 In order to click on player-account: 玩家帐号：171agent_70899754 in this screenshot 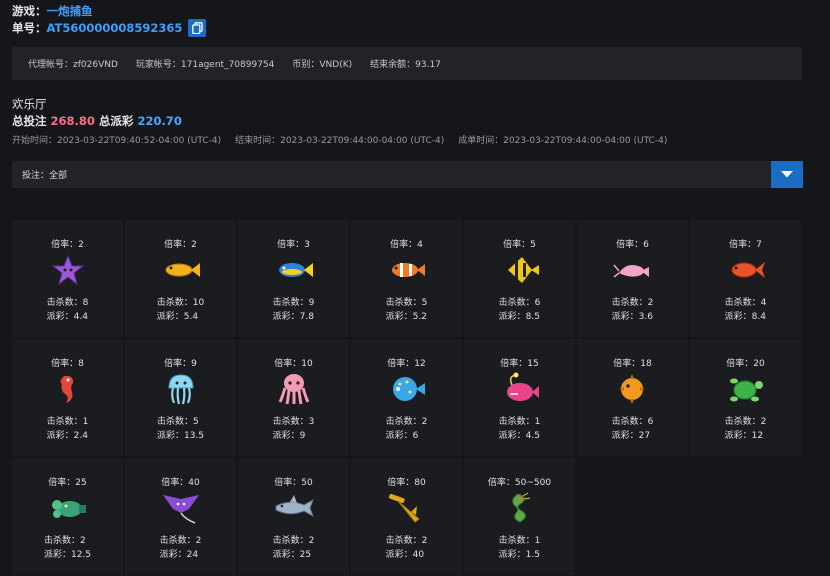, I will do `click(205, 65)`.